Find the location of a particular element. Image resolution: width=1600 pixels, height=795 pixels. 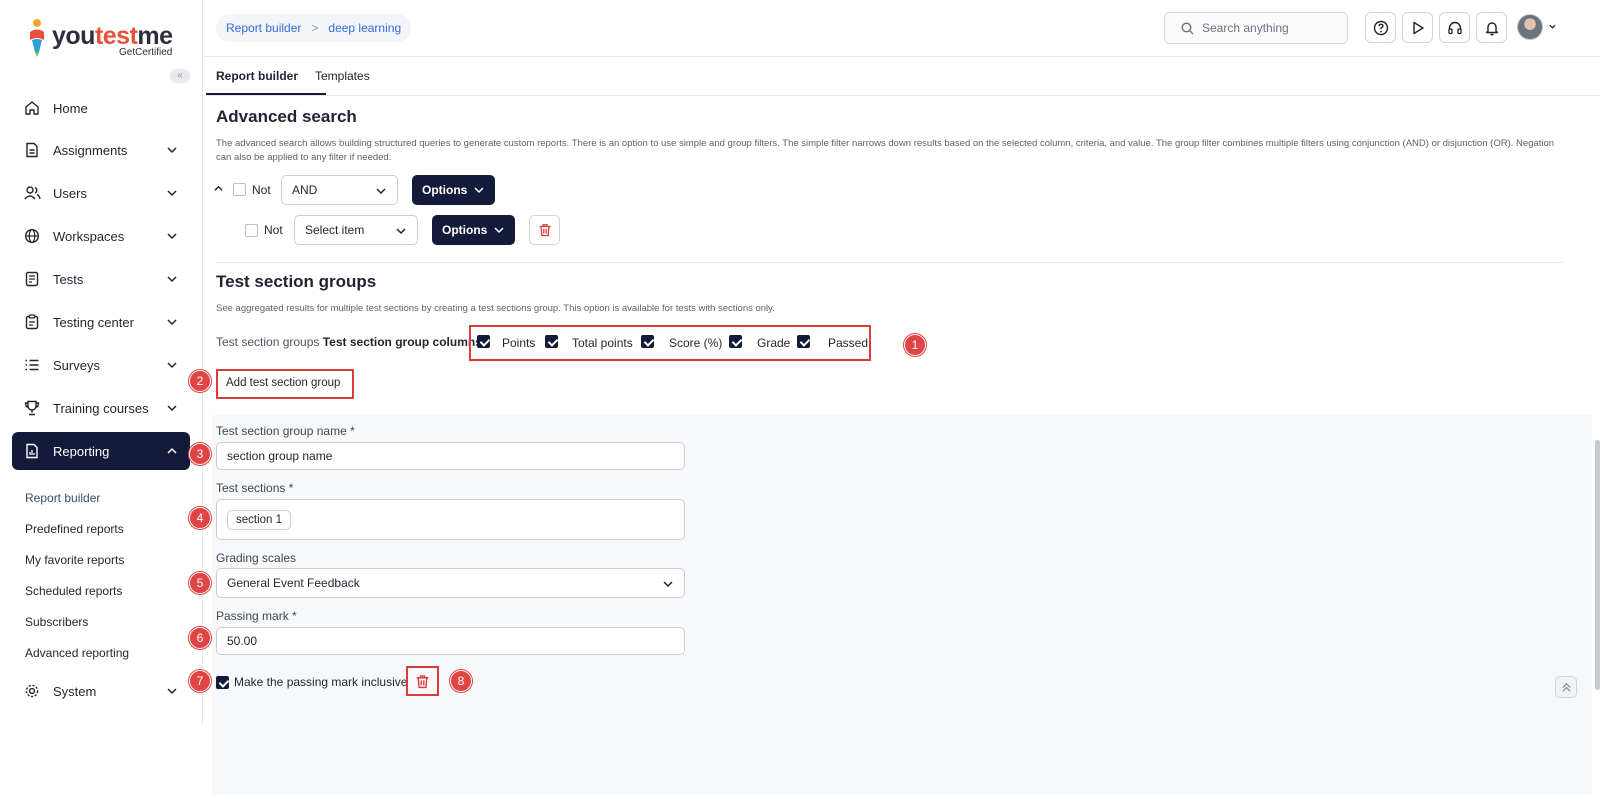

grading-scale-select: General Event Feedback is located at coordinates (450, 583).